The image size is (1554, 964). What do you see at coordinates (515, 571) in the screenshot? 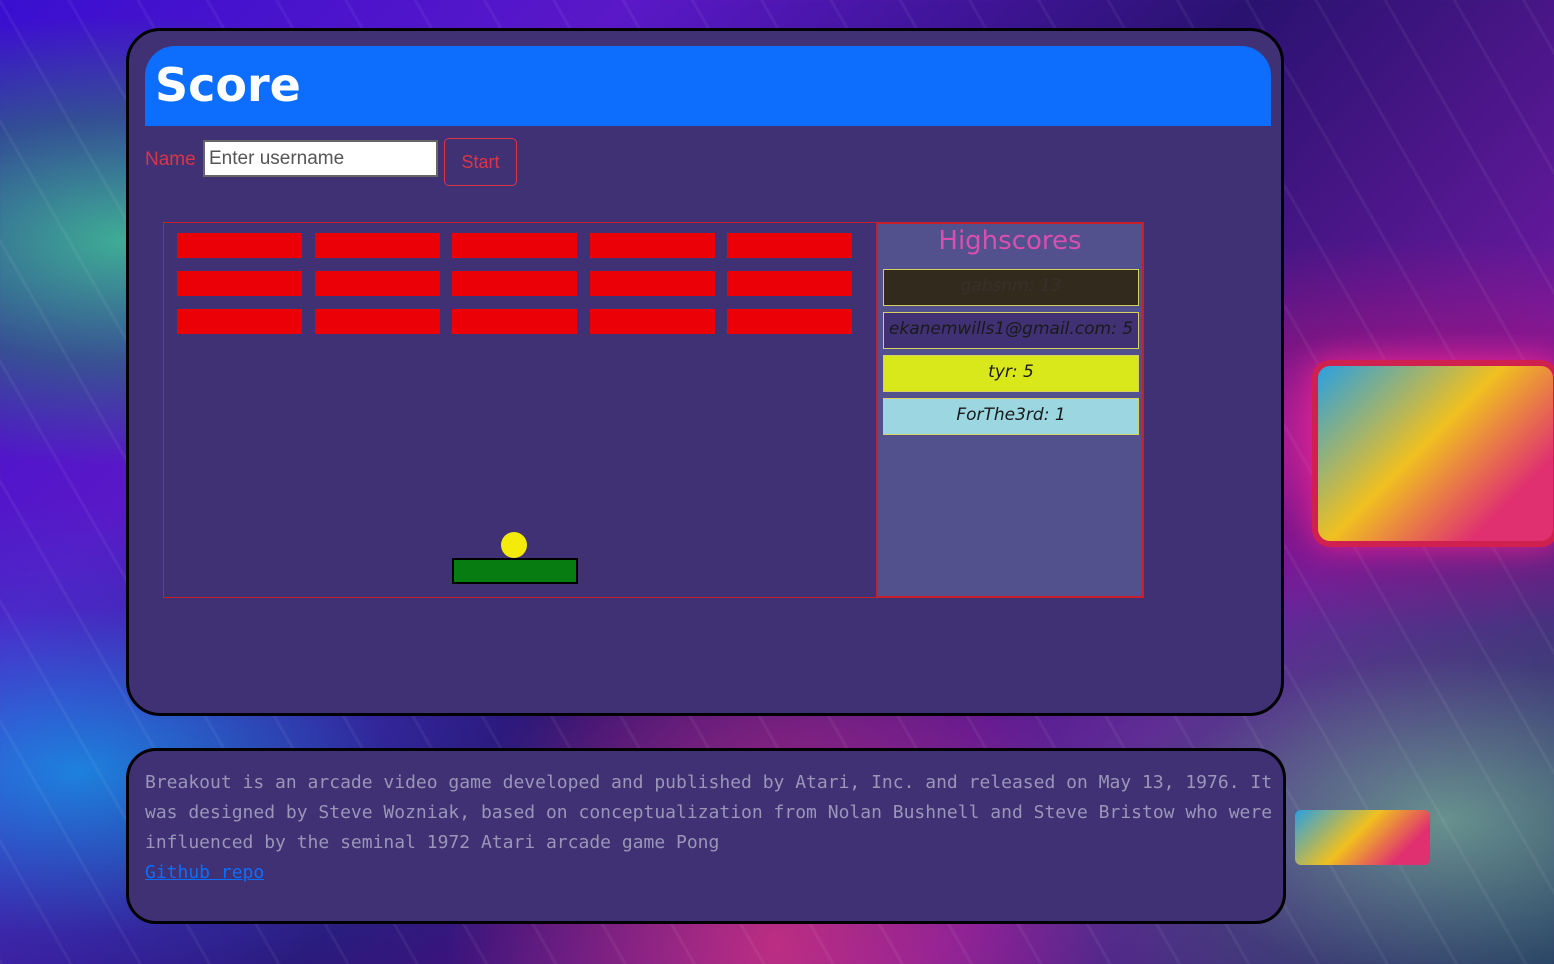
I see `paddle` at bounding box center [515, 571].